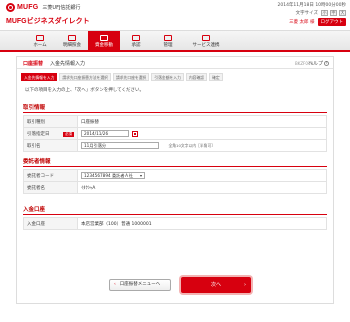  I want to click on login-datetime: 2014年11月18日 10時00分00秒, so click(311, 5).